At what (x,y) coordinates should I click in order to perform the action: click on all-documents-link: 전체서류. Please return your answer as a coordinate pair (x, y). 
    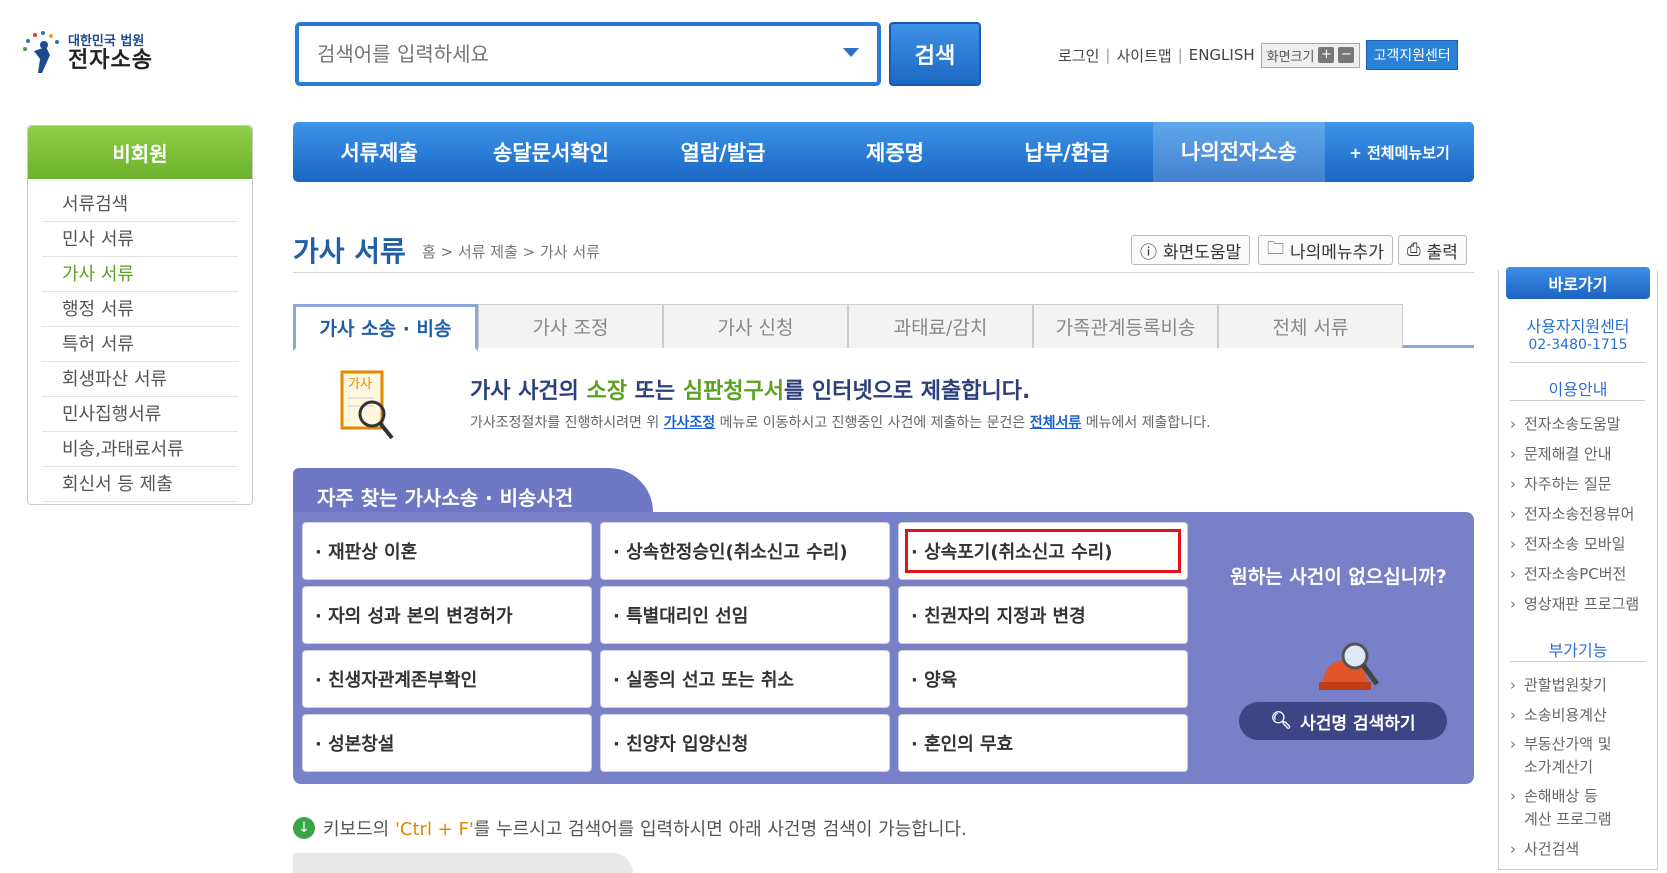
    Looking at the image, I should click on (1056, 423).